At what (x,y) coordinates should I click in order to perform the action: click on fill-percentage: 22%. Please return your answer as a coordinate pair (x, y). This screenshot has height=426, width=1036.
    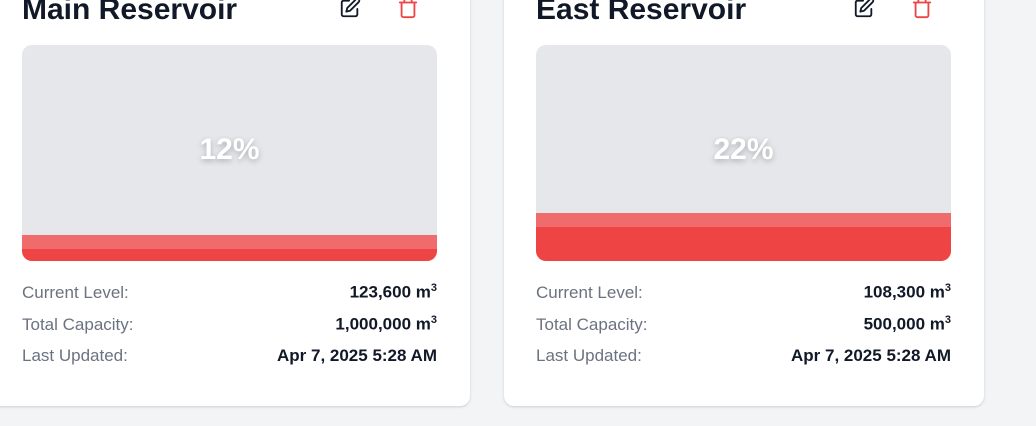
    Looking at the image, I should click on (743, 149).